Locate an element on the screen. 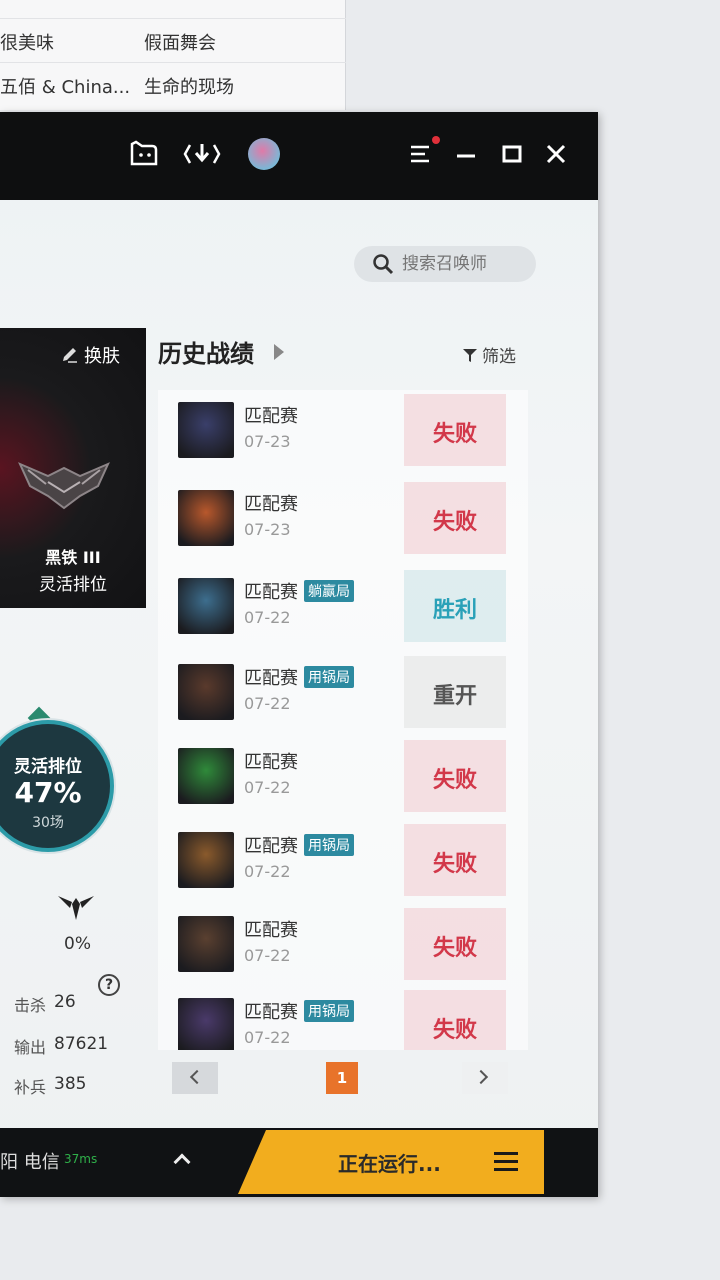  rank-tier: 黑铁 III is located at coordinates (73, 557).